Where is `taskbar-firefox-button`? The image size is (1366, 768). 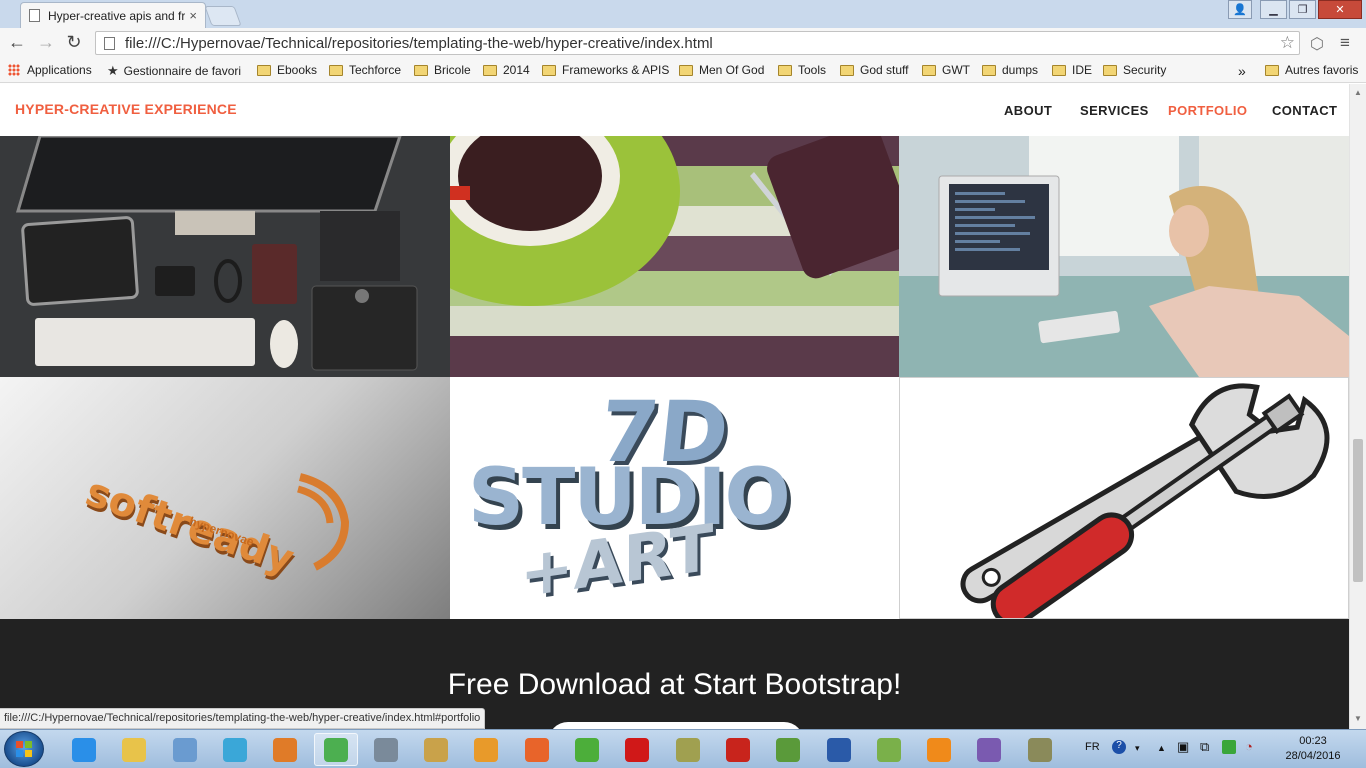 taskbar-firefox-button is located at coordinates (537, 749).